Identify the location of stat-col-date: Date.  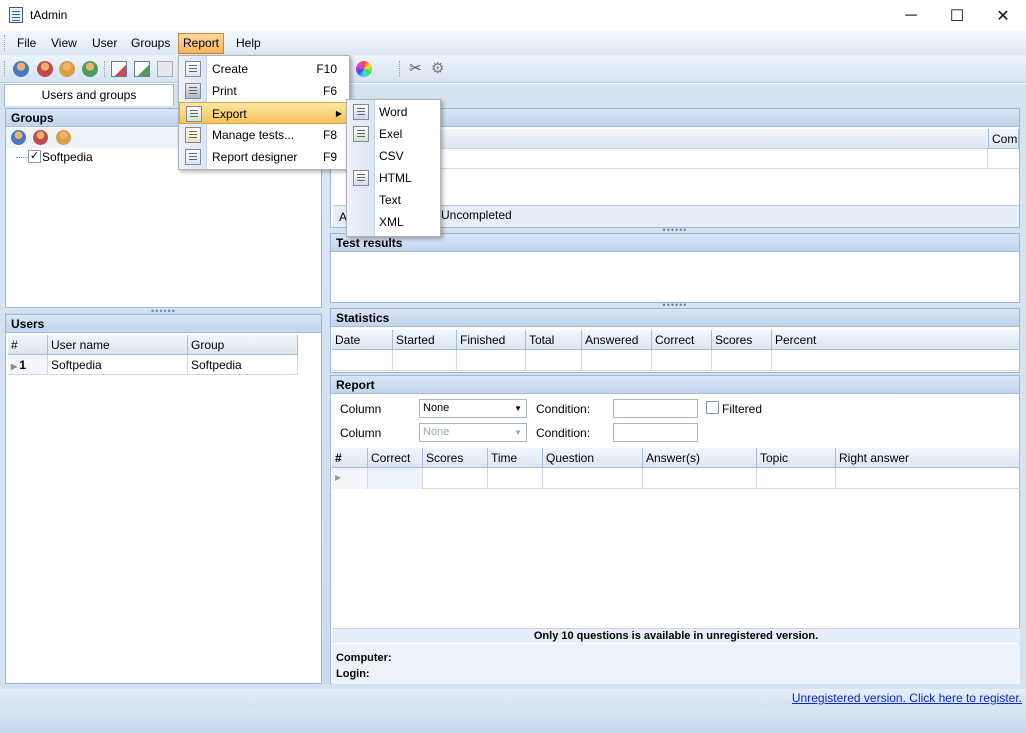
(362, 340).